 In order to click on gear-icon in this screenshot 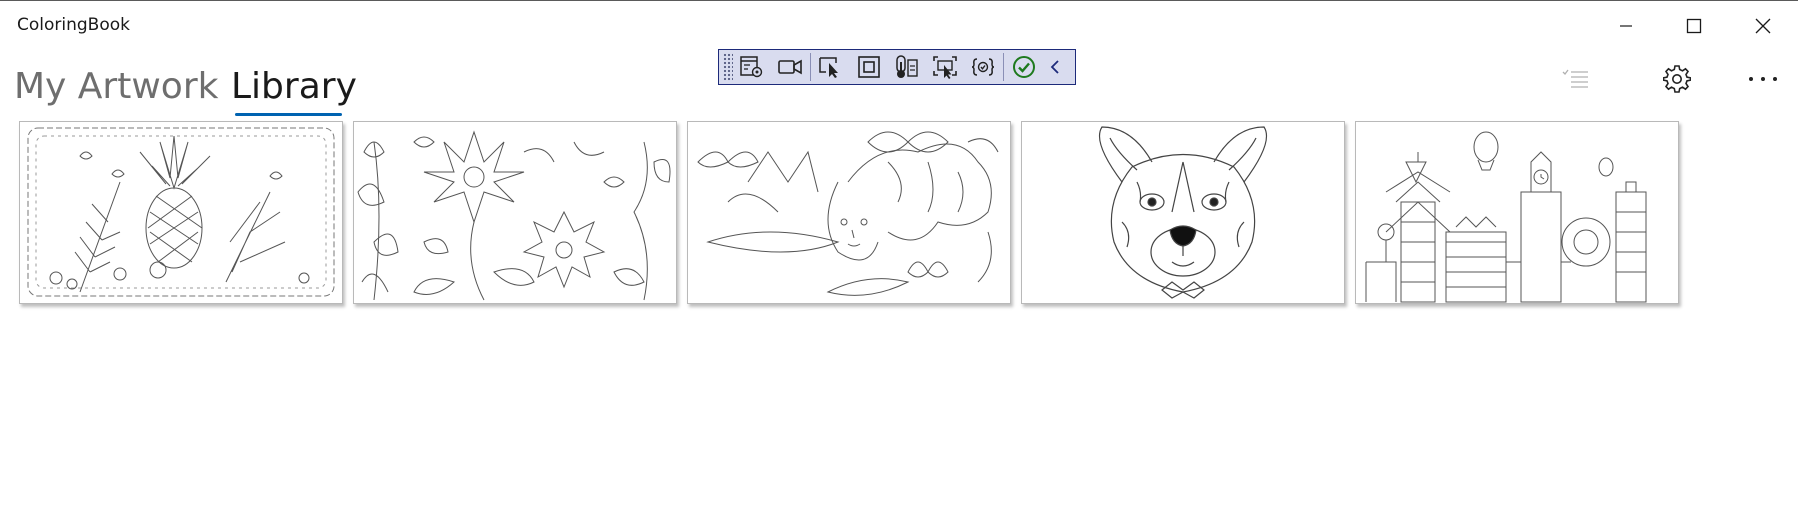, I will do `click(1677, 79)`.